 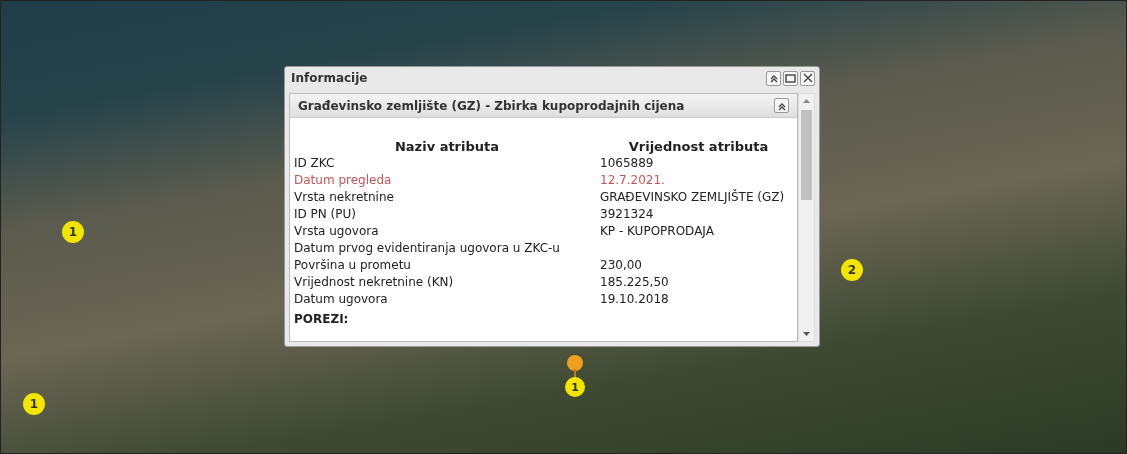 I want to click on attribute-value: 1065889, so click(x=627, y=163).